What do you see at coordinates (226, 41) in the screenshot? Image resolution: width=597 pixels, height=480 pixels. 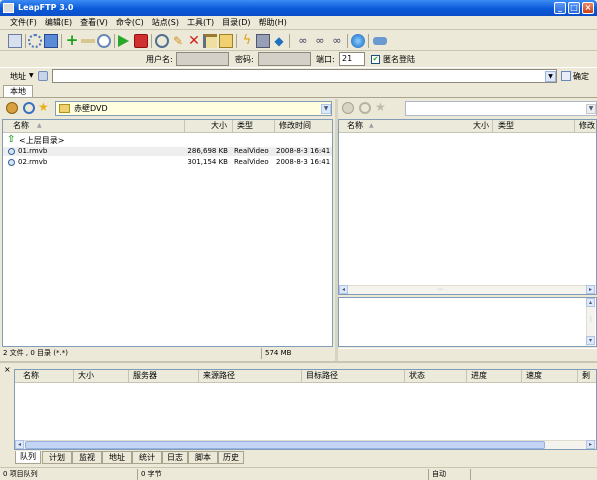 I see `new-folder-icon` at bounding box center [226, 41].